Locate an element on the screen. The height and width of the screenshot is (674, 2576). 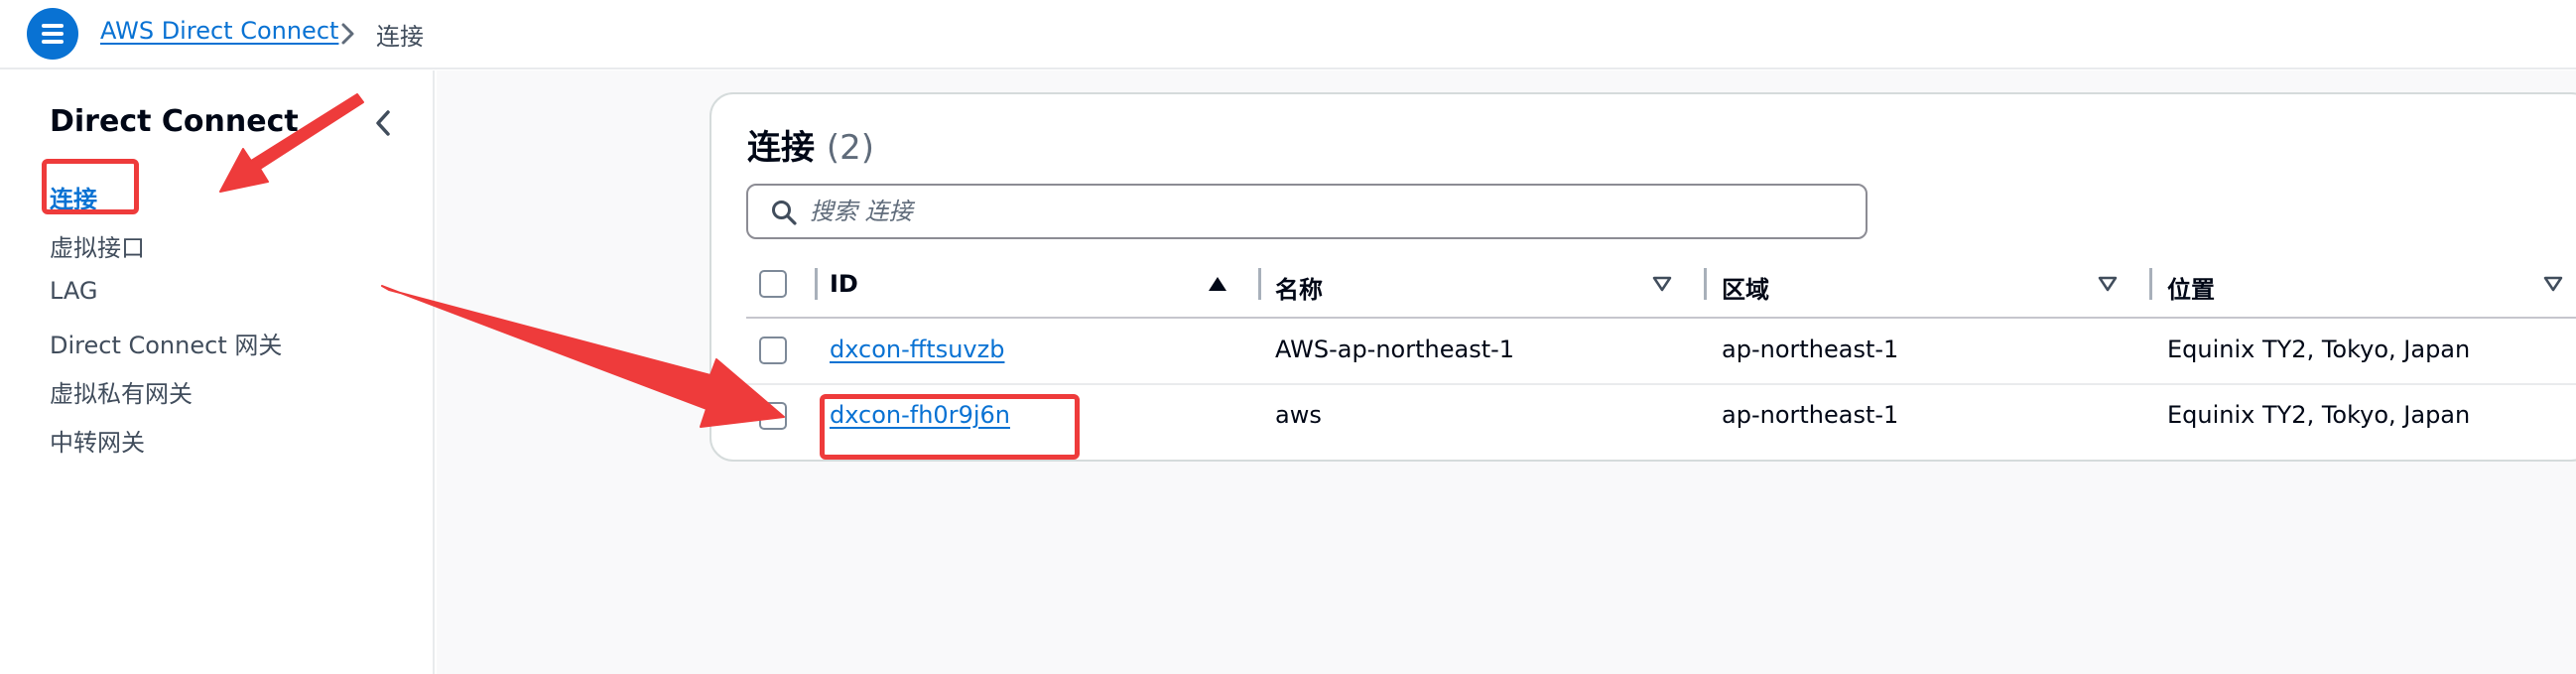
column-header-id: ID is located at coordinates (844, 284).